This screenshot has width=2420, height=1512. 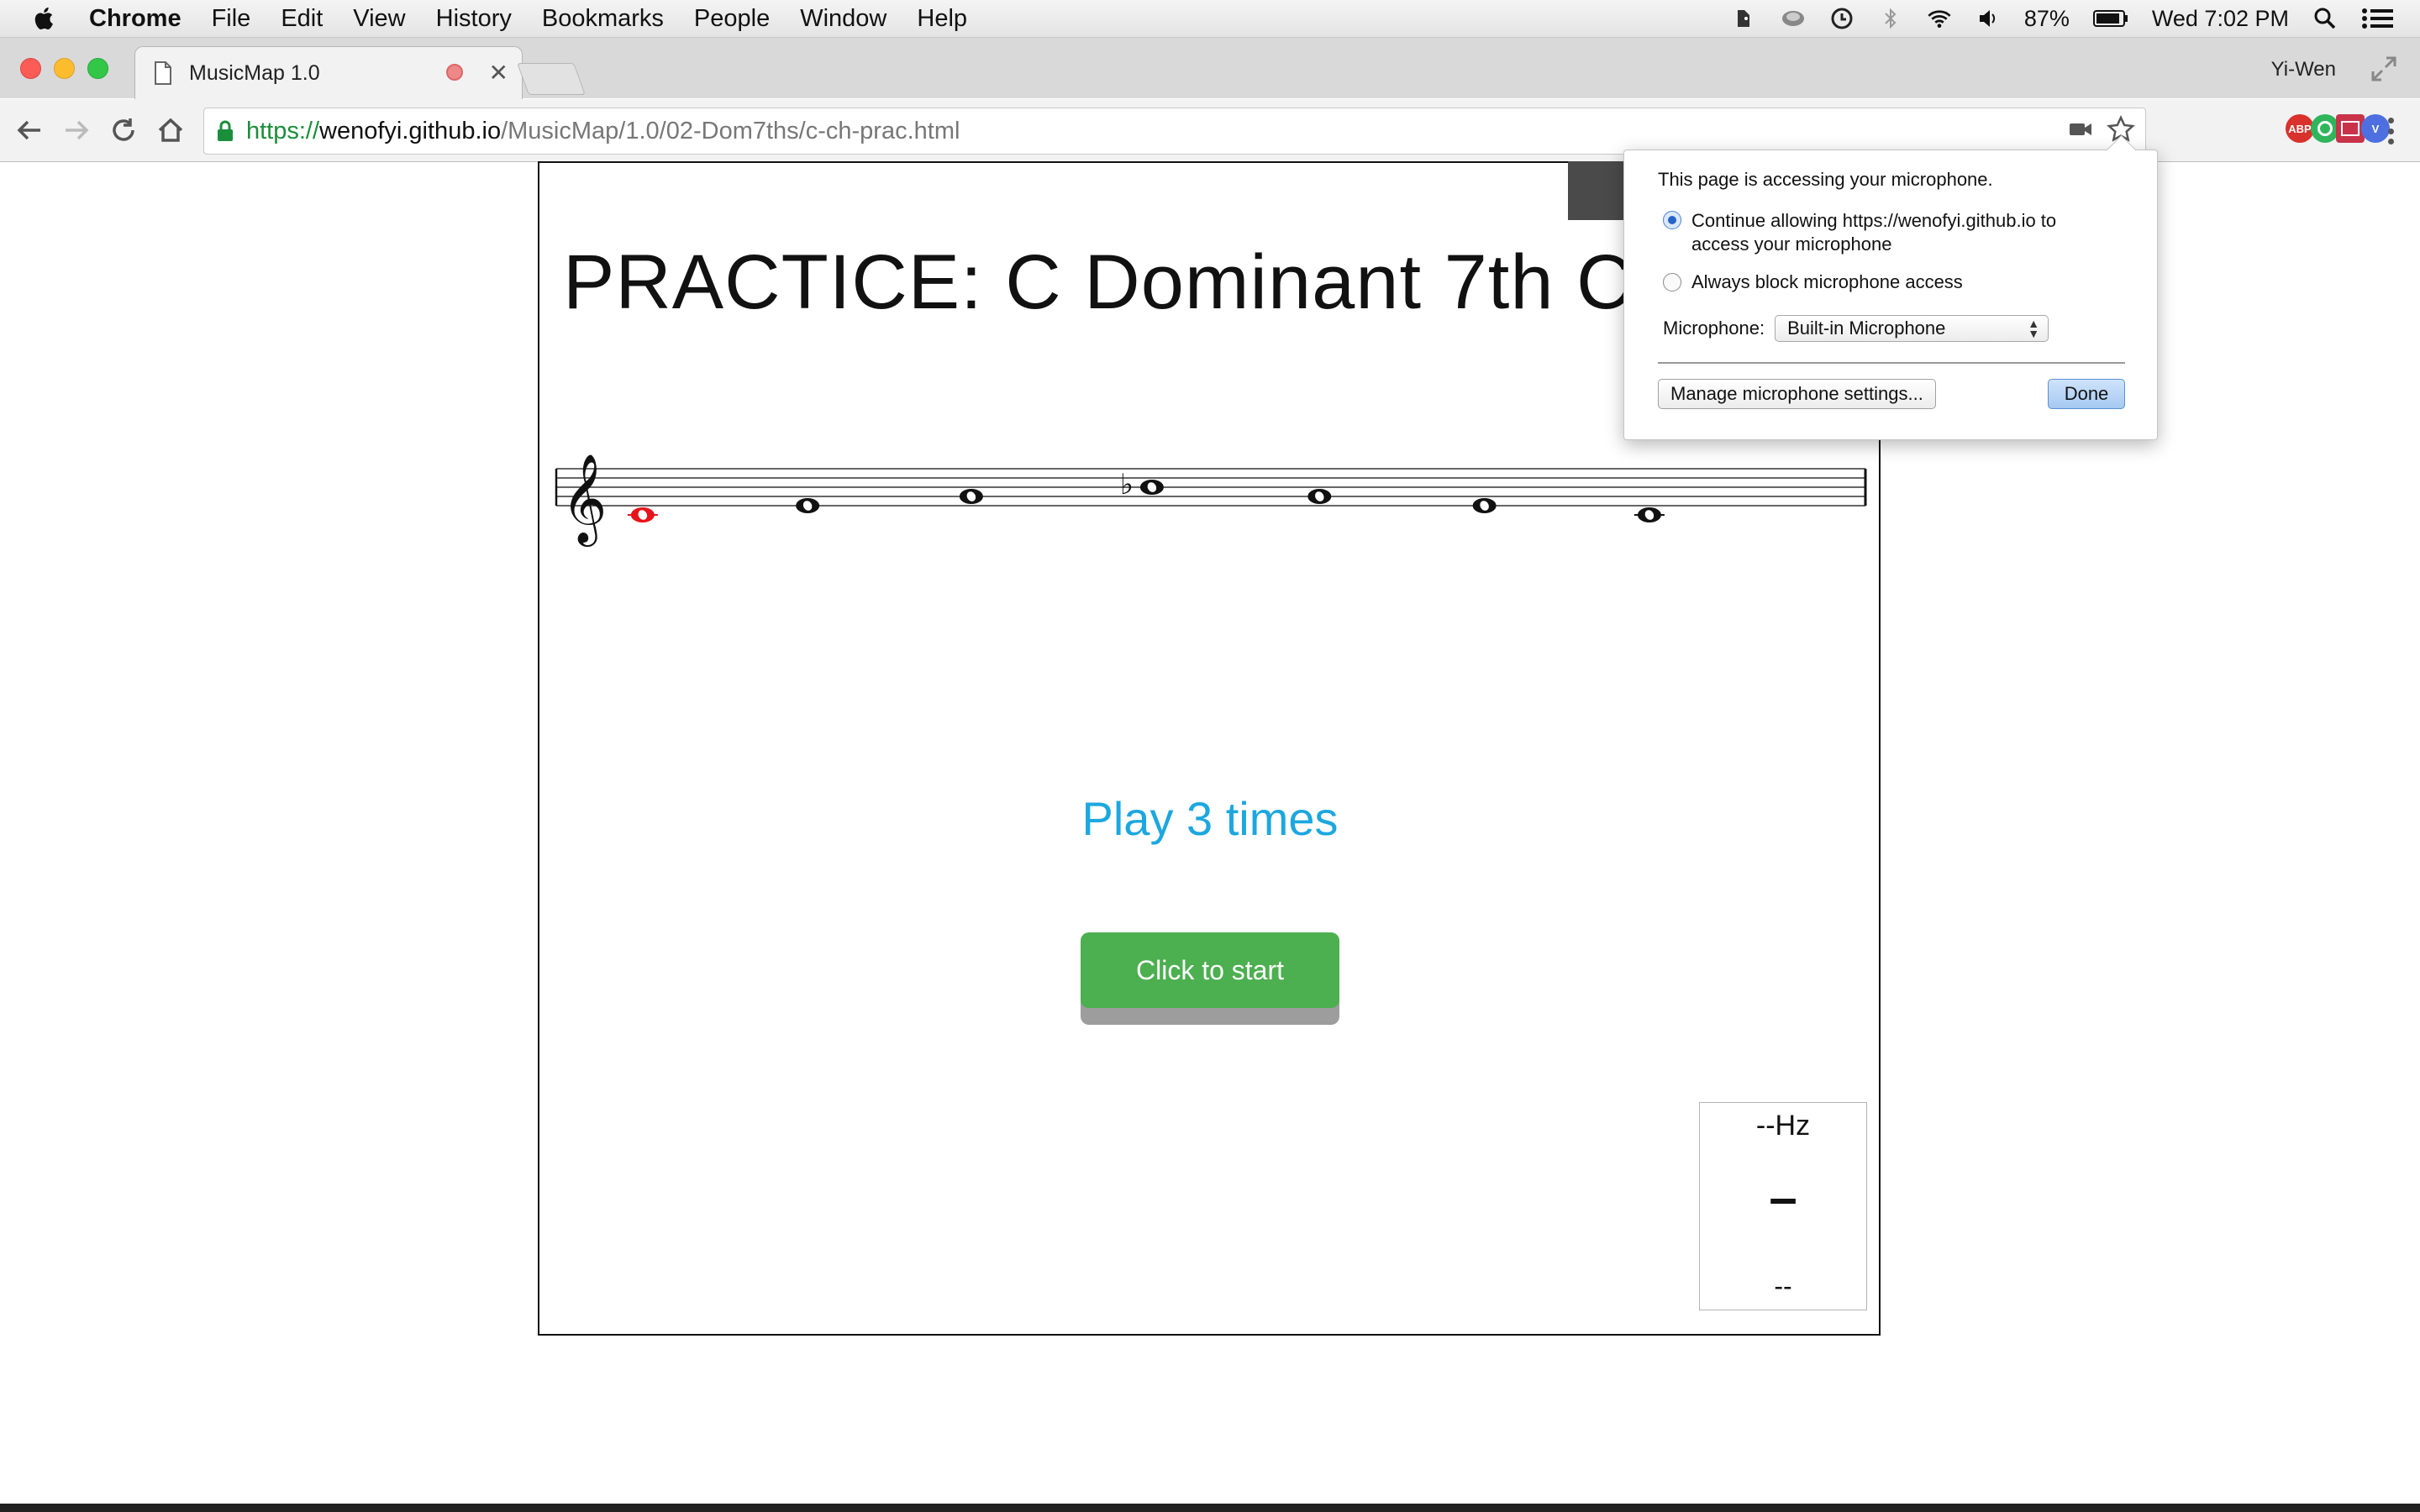 I want to click on flat-sign: ♭, so click(x=1127, y=484).